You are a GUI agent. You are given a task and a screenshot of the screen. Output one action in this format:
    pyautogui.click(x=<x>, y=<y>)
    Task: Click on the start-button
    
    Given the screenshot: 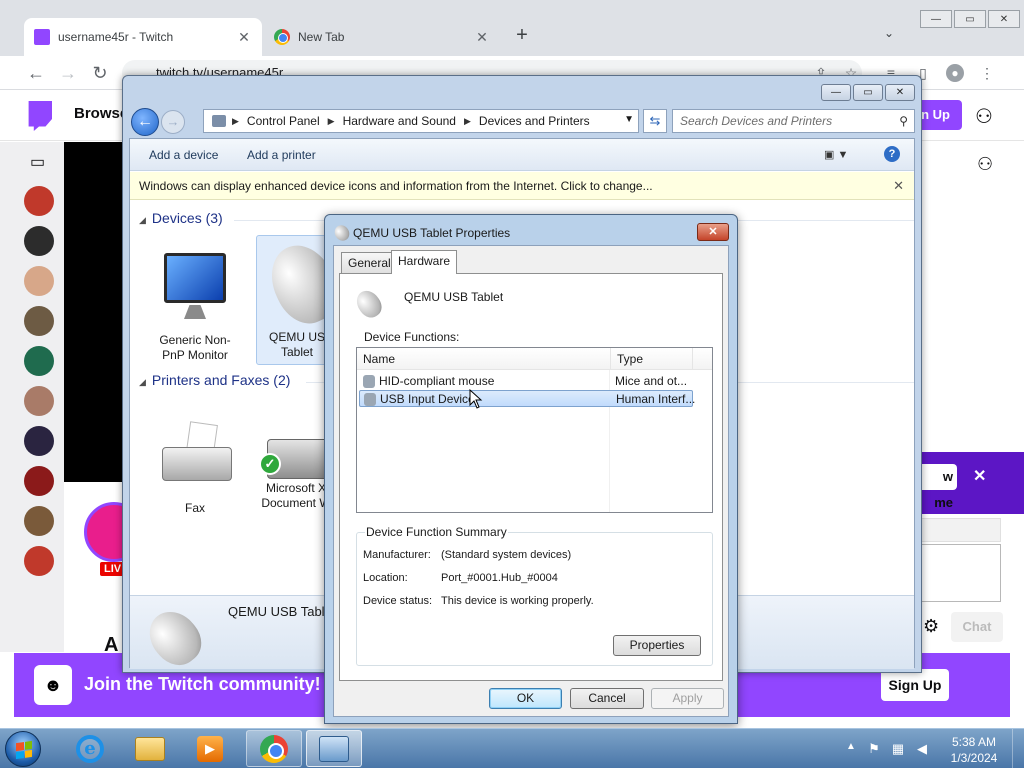 What is the action you would take?
    pyautogui.click(x=23, y=749)
    